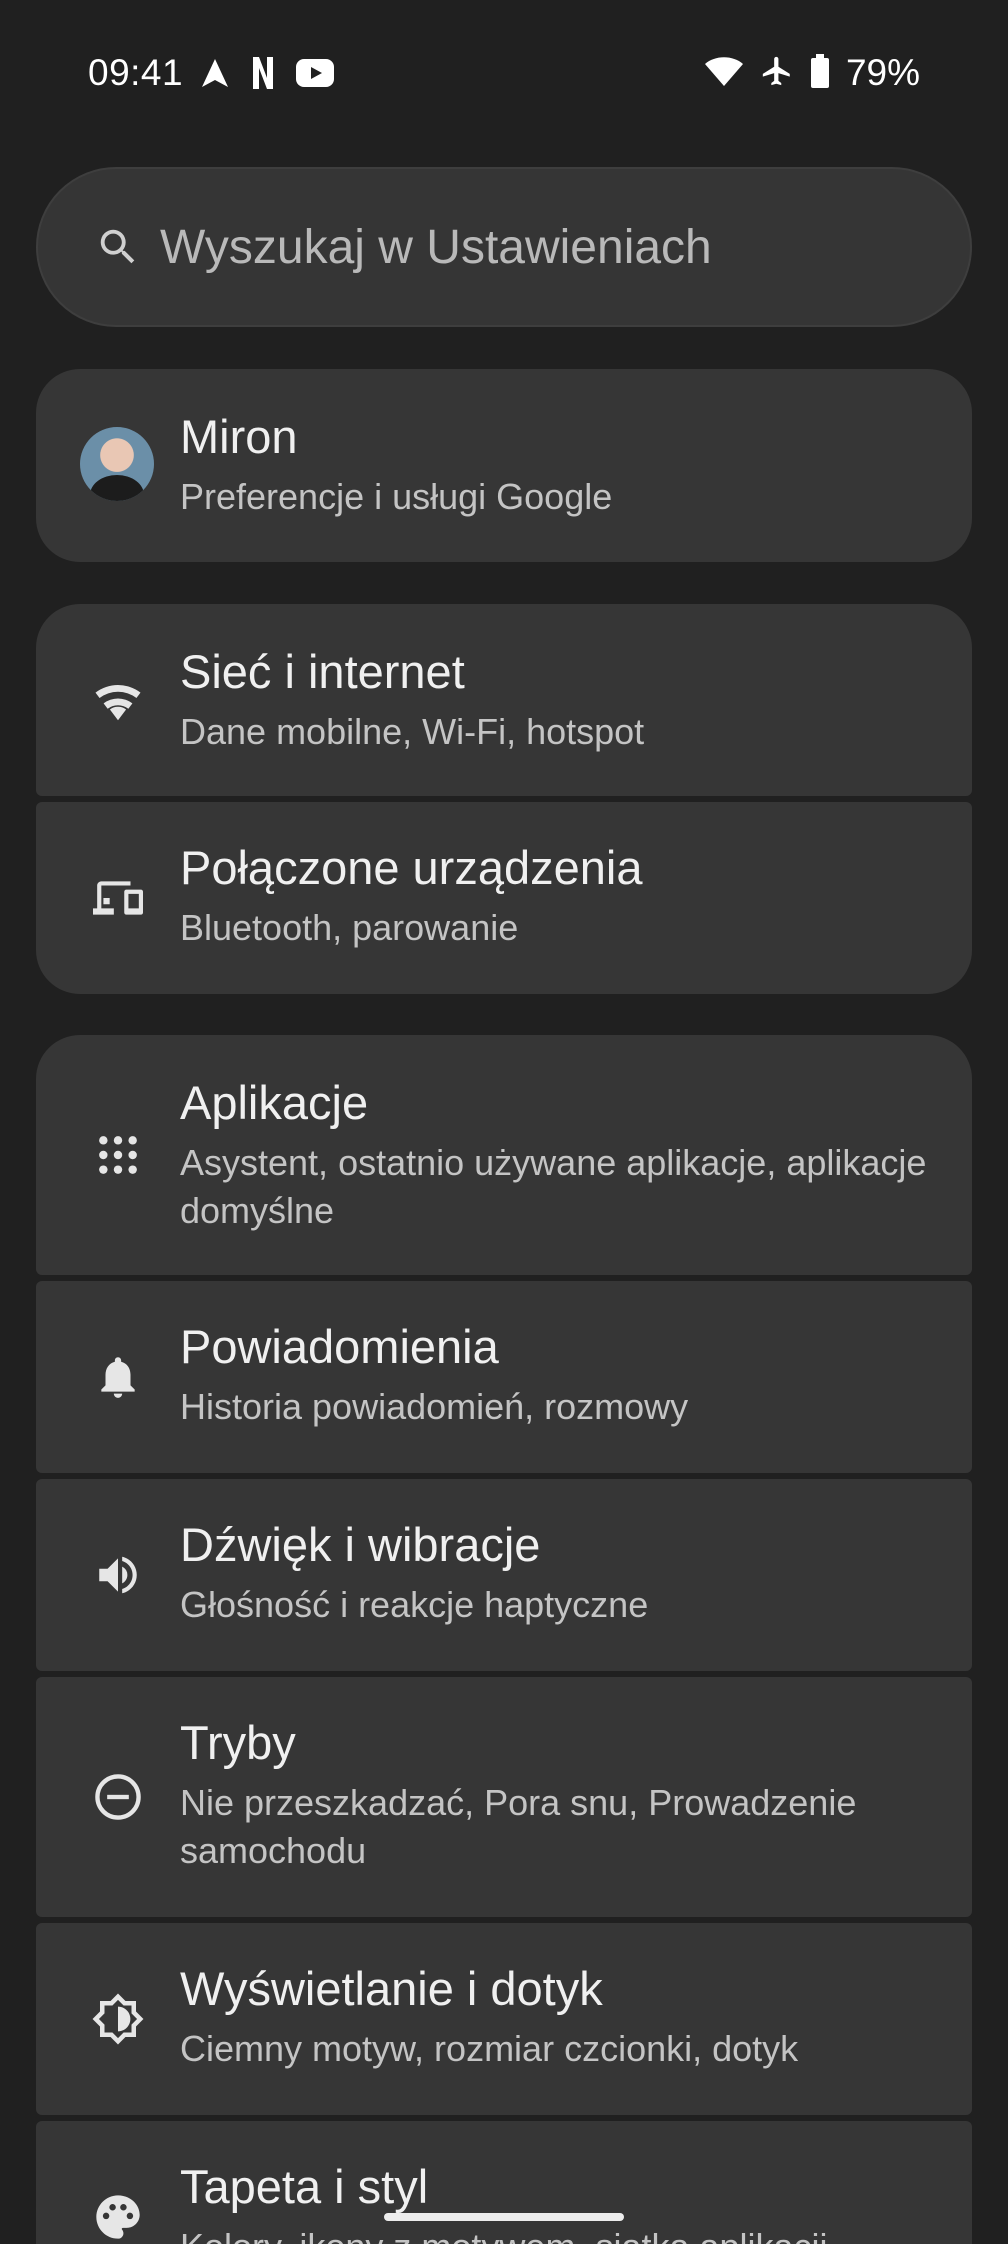 This screenshot has width=1008, height=2244. I want to click on search-placeholder: Wyszukaj w Ustawieniach, so click(436, 247).